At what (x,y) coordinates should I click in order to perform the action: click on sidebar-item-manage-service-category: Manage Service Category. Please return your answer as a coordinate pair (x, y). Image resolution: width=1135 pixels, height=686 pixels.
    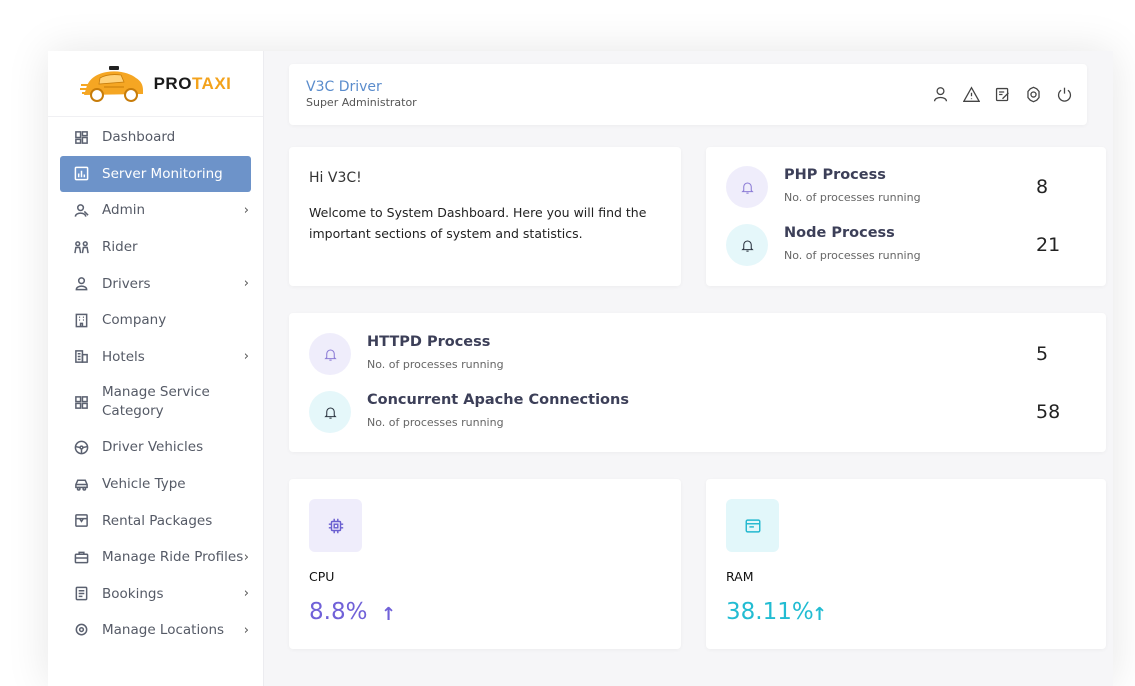
    Looking at the image, I should click on (155, 402).